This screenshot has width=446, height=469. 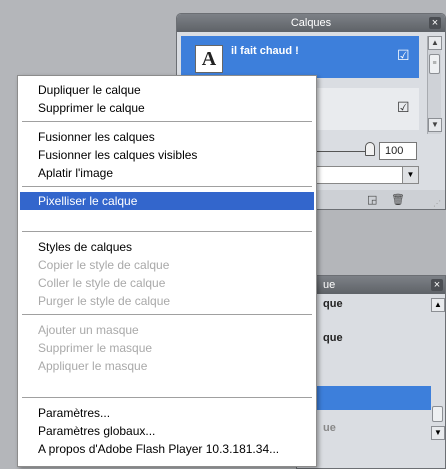 I want to click on menu-item-paste-style: Coller le style de calque, so click(x=167, y=283).